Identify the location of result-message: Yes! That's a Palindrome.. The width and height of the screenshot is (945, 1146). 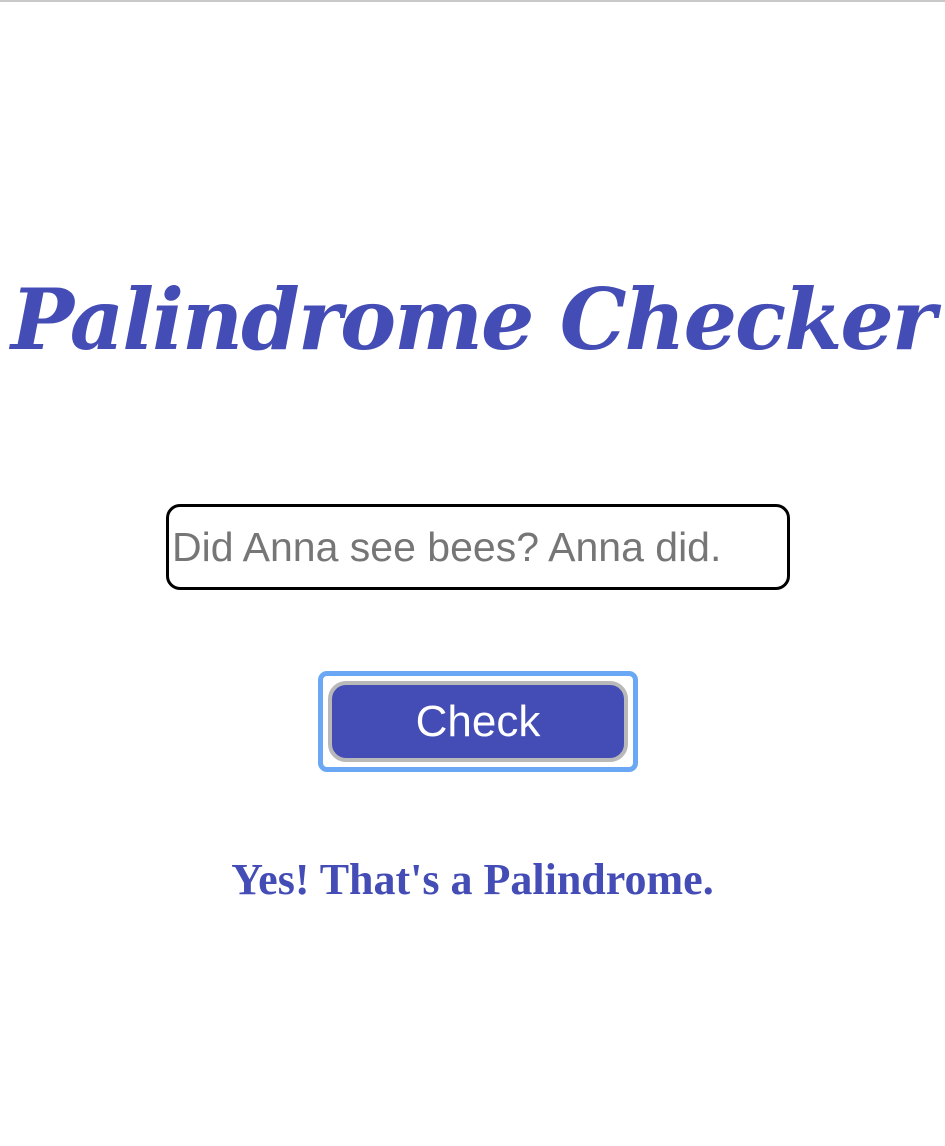
(472, 879).